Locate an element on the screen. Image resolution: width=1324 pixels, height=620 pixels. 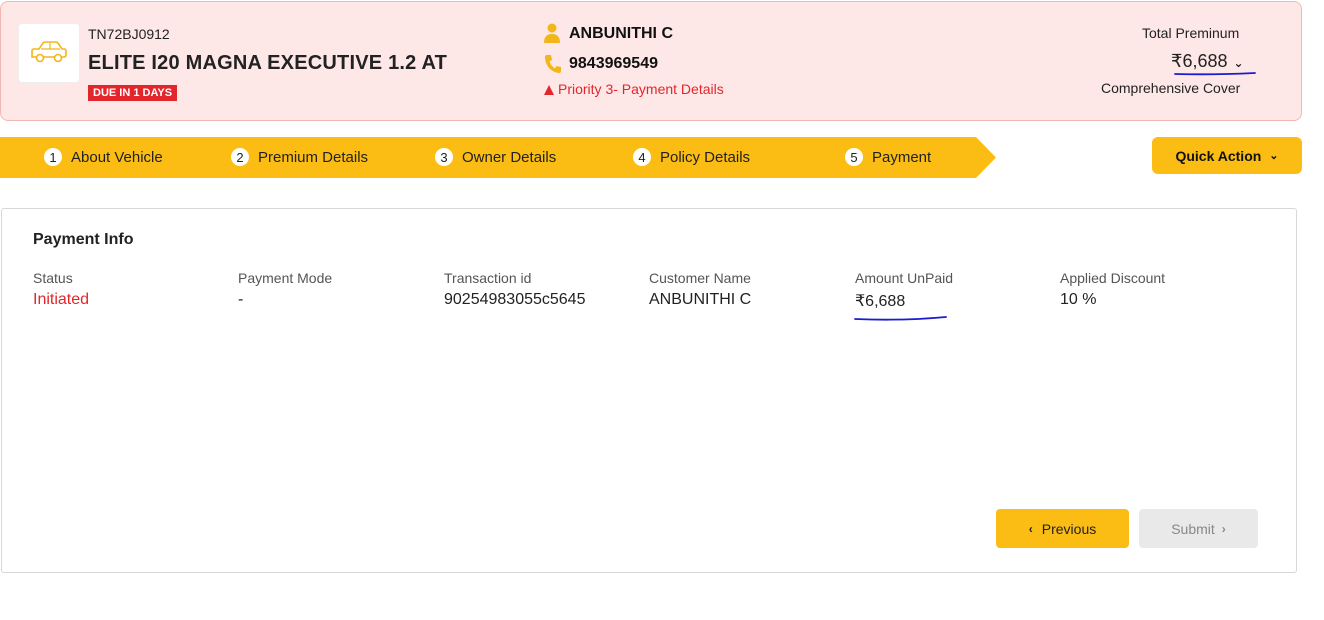
total-premium-label: Total Preminum is located at coordinates (1191, 33).